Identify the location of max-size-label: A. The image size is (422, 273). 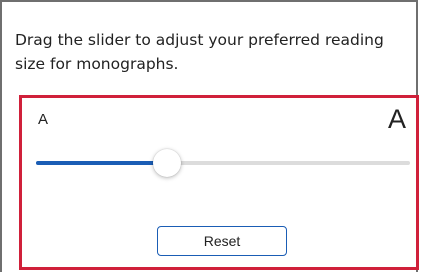
(396, 119).